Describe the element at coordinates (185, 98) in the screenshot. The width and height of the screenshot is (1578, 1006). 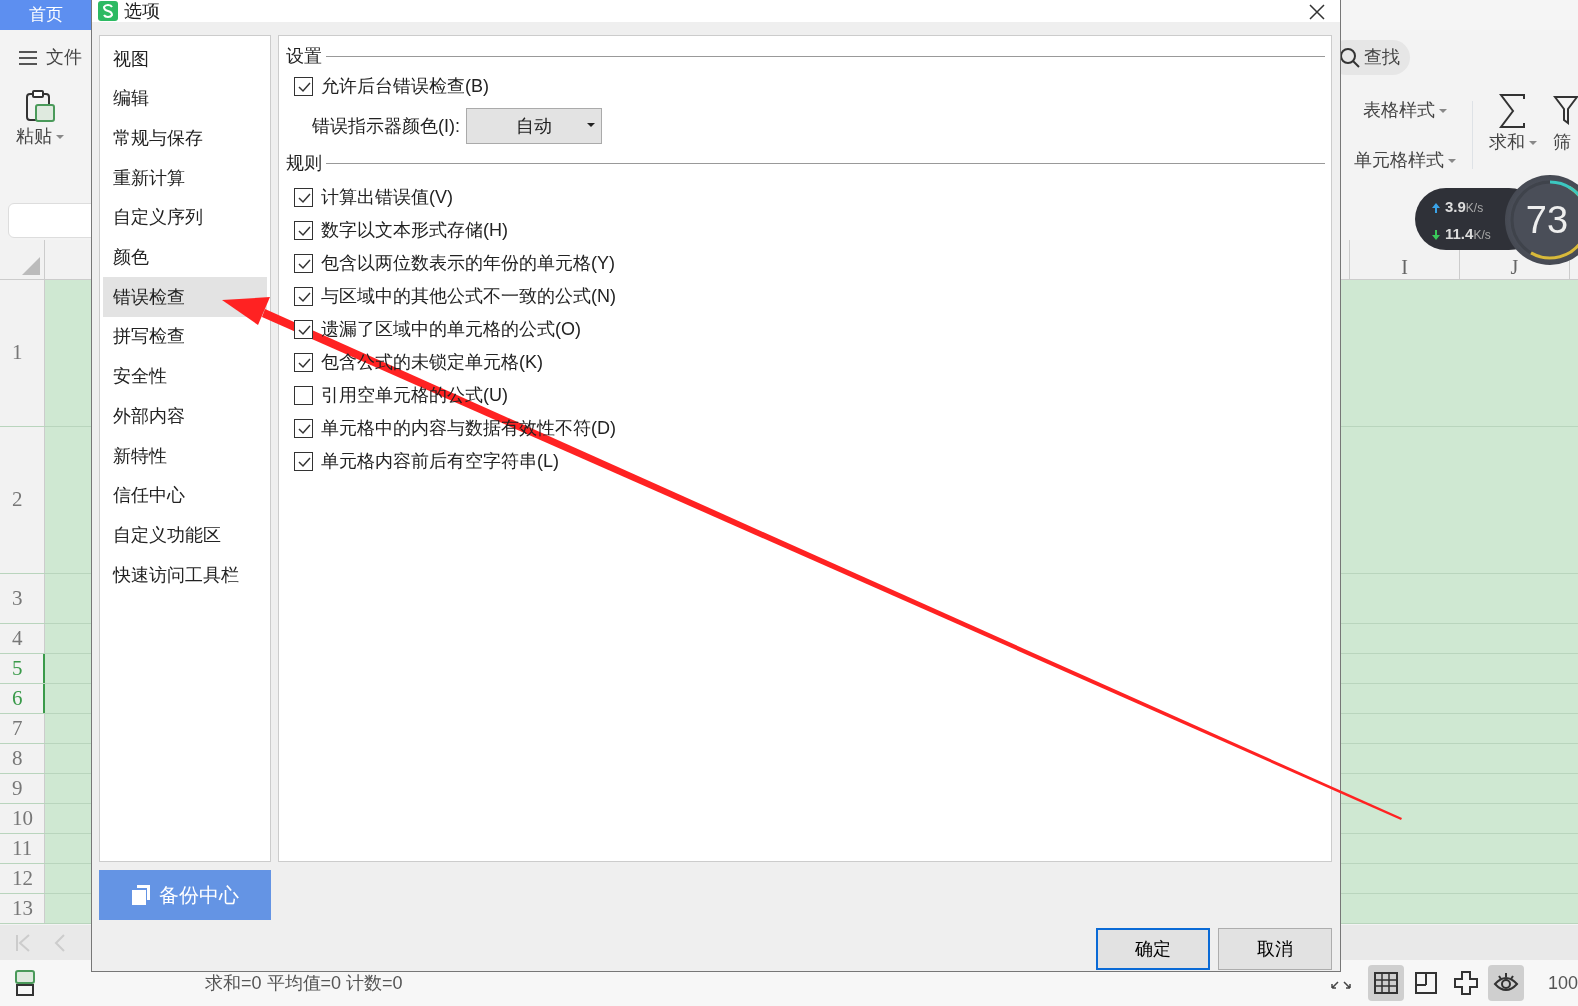
I see `nav-item: 编辑` at that location.